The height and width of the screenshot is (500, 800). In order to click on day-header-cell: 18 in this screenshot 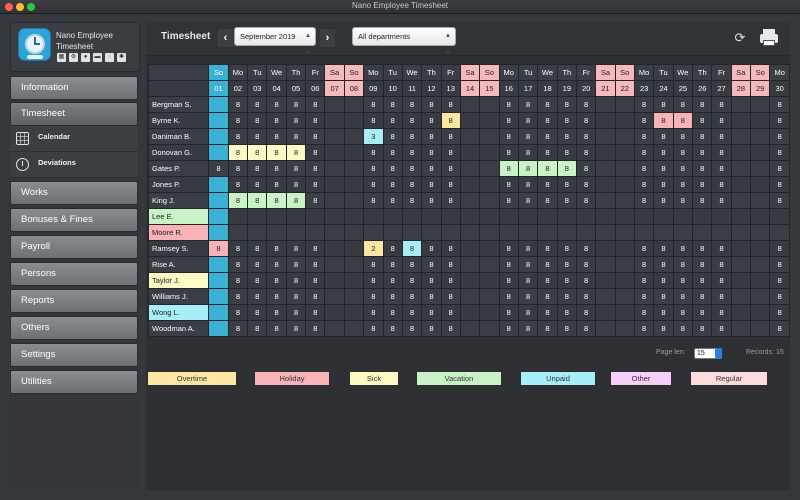, I will do `click(547, 88)`.